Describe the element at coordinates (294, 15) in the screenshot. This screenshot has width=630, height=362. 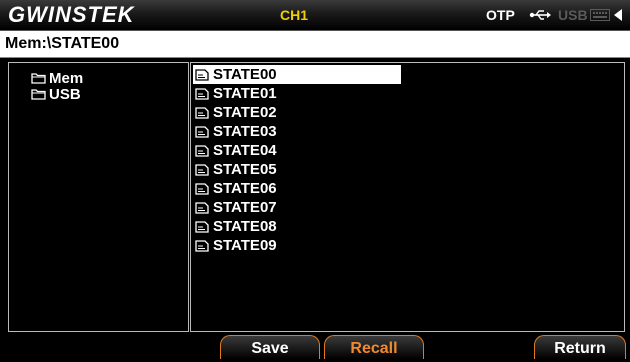
I see `channel-indicator: CH1` at that location.